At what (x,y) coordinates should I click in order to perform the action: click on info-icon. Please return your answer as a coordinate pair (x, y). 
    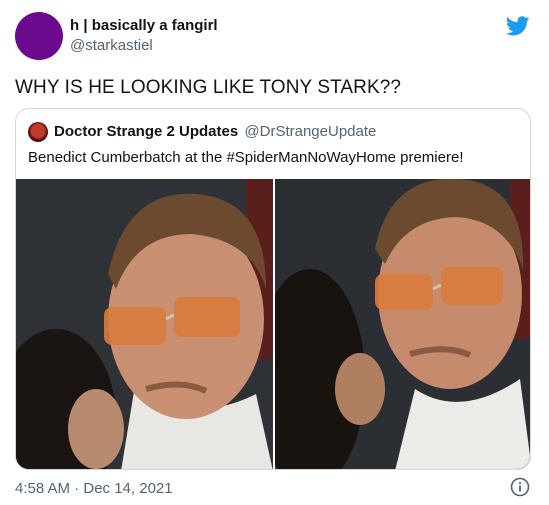
    Looking at the image, I should click on (520, 487).